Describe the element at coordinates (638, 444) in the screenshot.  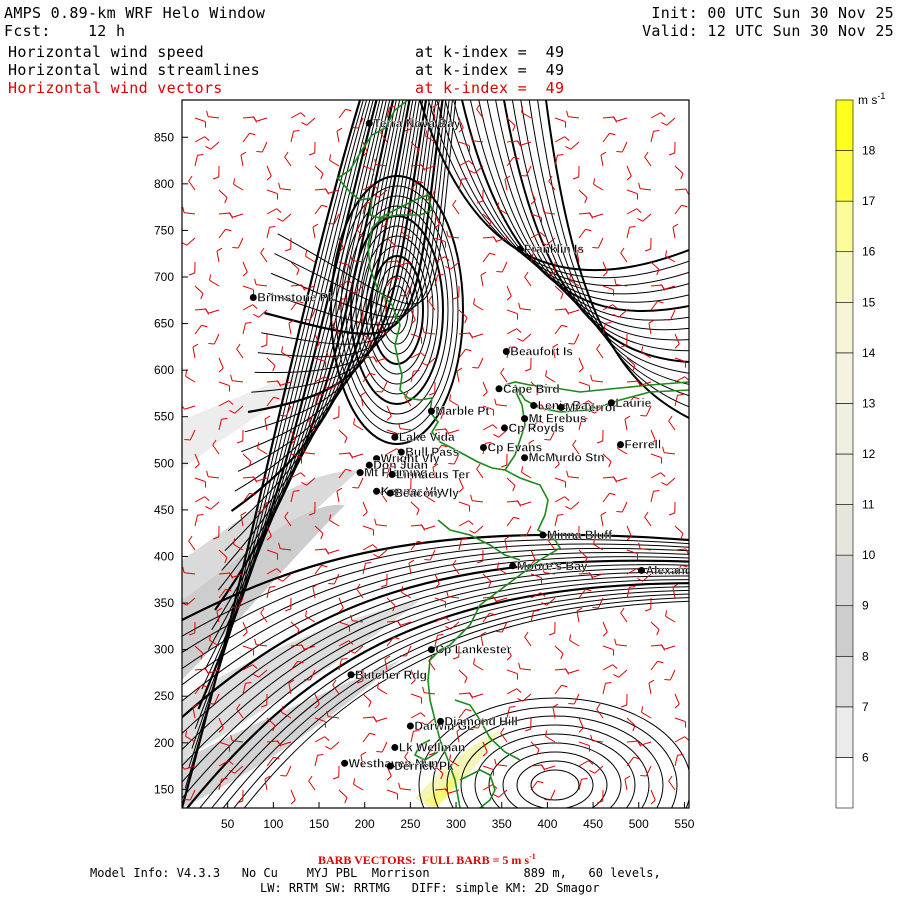
I see `place-marker: Ferrell` at that location.